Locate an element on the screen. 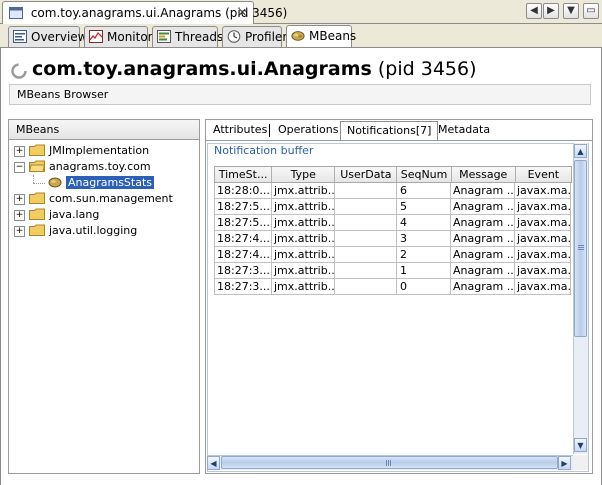 Image resolution: width=602 pixels, height=485 pixels. subtab-notifications: Notifications[7] is located at coordinates (389, 130).